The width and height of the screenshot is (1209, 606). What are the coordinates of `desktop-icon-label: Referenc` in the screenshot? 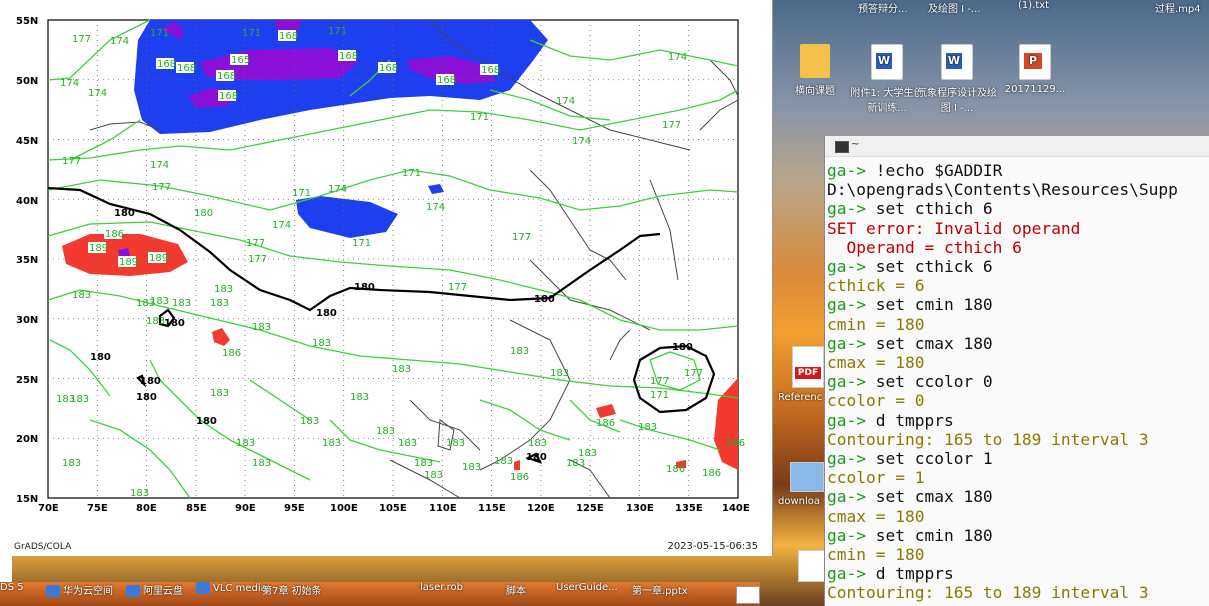 It's located at (800, 397).